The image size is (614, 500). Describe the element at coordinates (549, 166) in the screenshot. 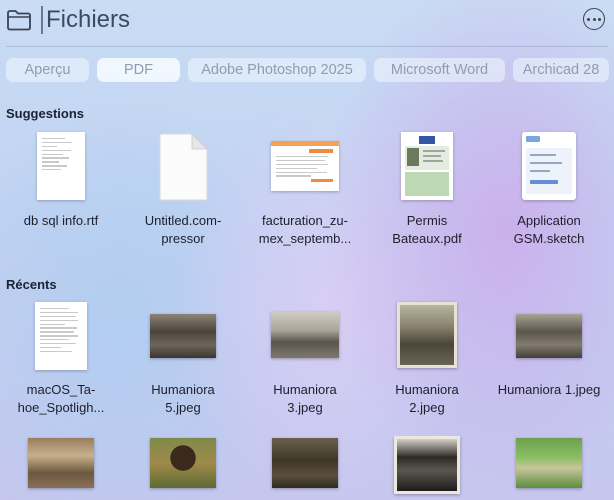

I see `mobile-app-mockup-thumbnail` at that location.